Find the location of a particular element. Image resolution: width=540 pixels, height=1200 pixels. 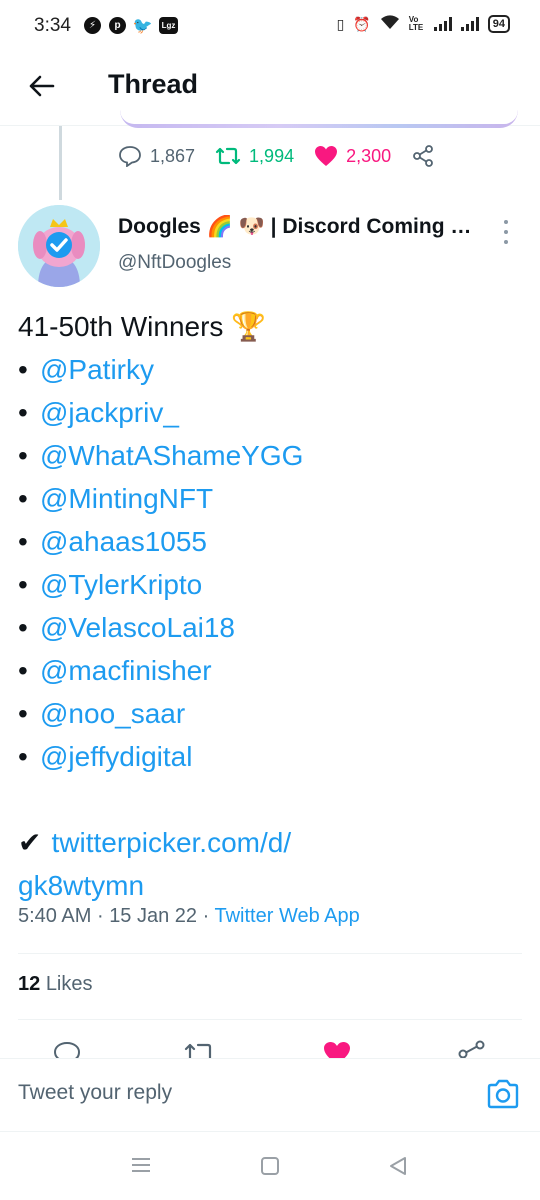

square-icon is located at coordinates (270, 1166).